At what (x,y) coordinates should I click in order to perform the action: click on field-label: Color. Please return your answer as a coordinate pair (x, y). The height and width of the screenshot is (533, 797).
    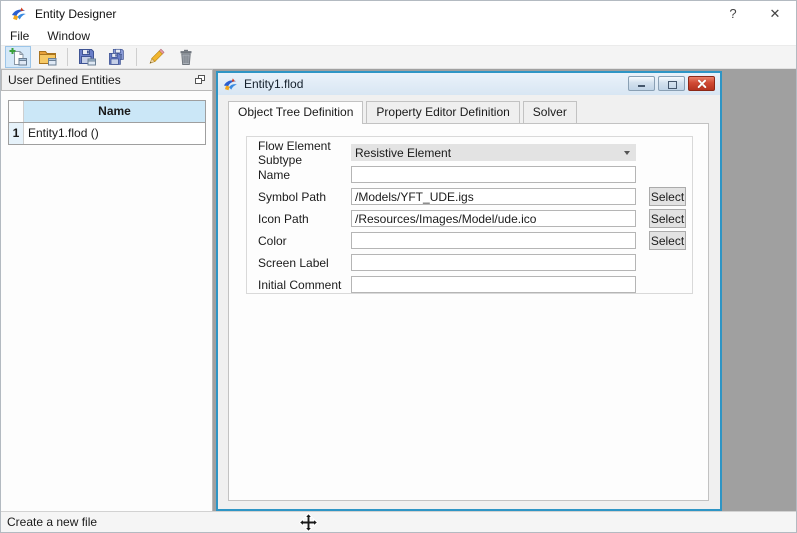
    Looking at the image, I should click on (272, 240).